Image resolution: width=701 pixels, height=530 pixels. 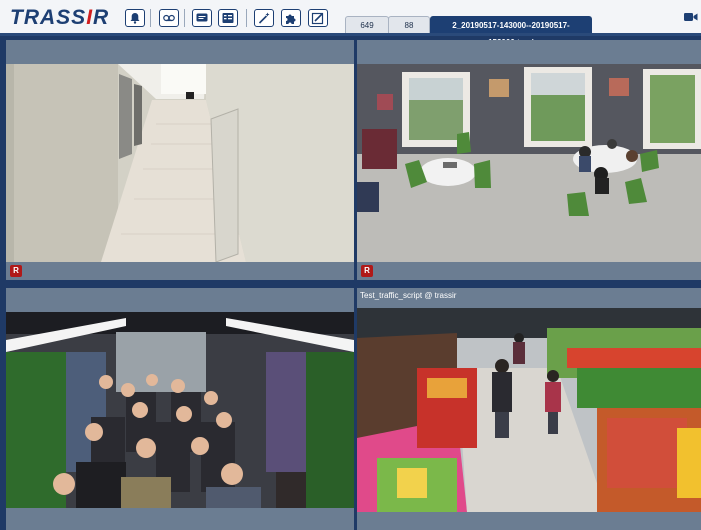 I want to click on videotape-icon, so click(x=169, y=18).